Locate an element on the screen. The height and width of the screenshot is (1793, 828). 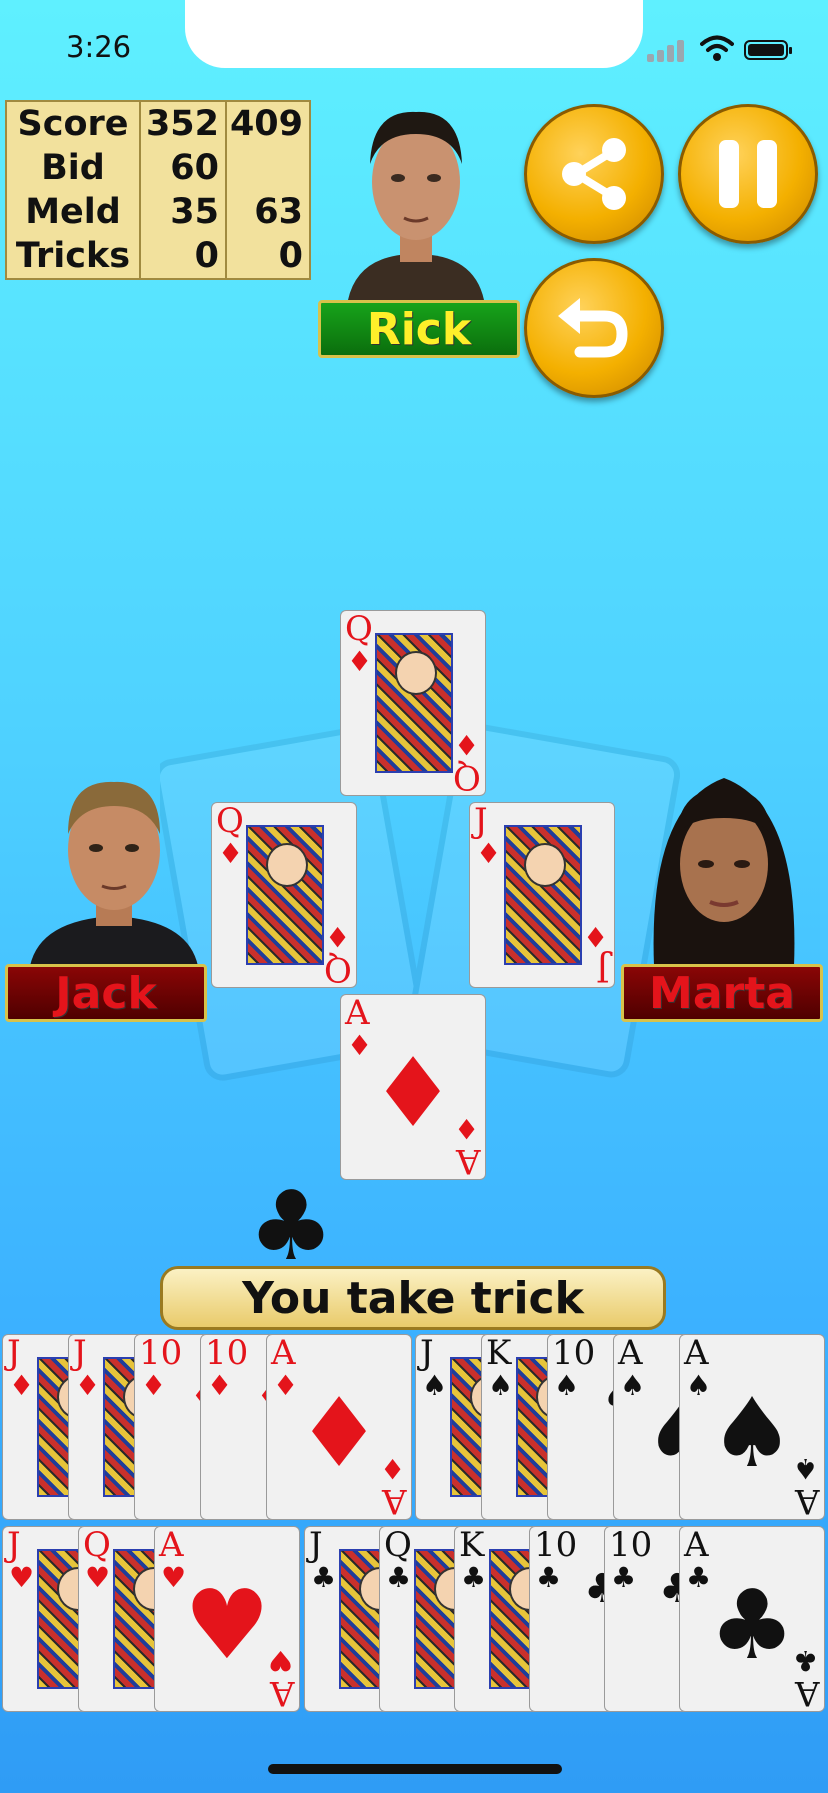
bid-team2 is located at coordinates (267, 168).